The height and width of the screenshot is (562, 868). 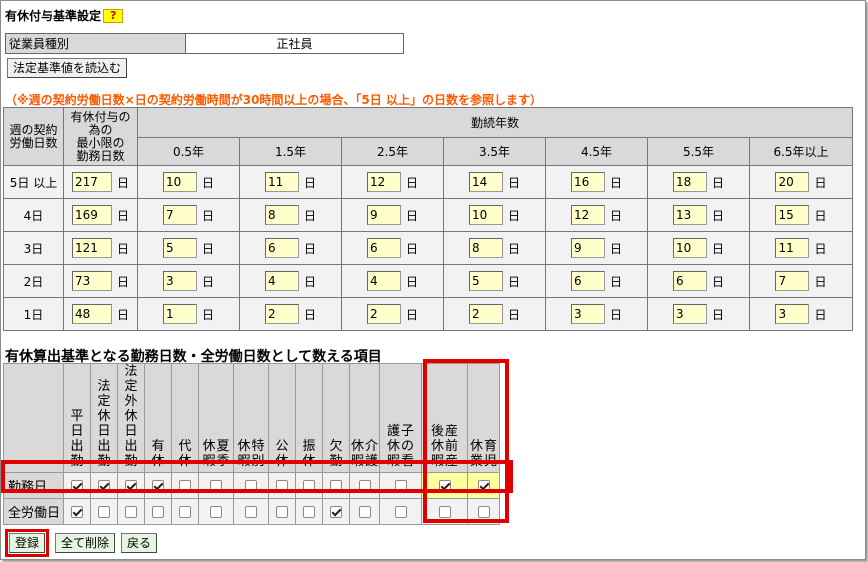 What do you see at coordinates (33, 485) in the screenshot?
I see `item-row-label: 勤務日` at bounding box center [33, 485].